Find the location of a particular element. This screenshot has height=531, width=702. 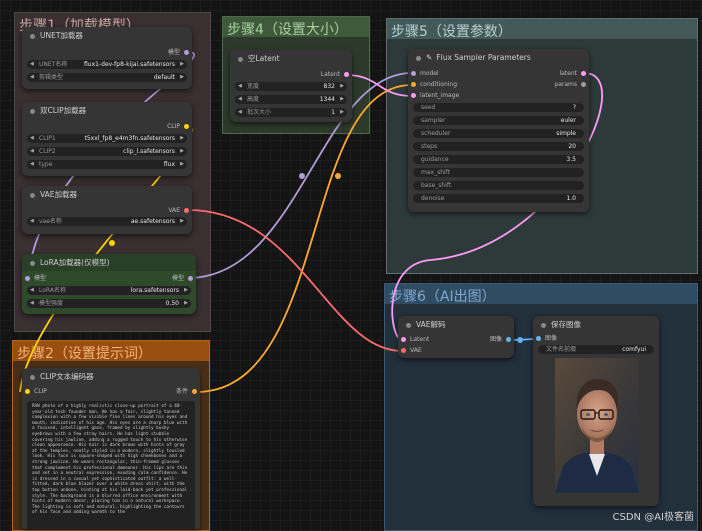

clip-type-widget: ◀ type flux ▶ is located at coordinates (107, 164).